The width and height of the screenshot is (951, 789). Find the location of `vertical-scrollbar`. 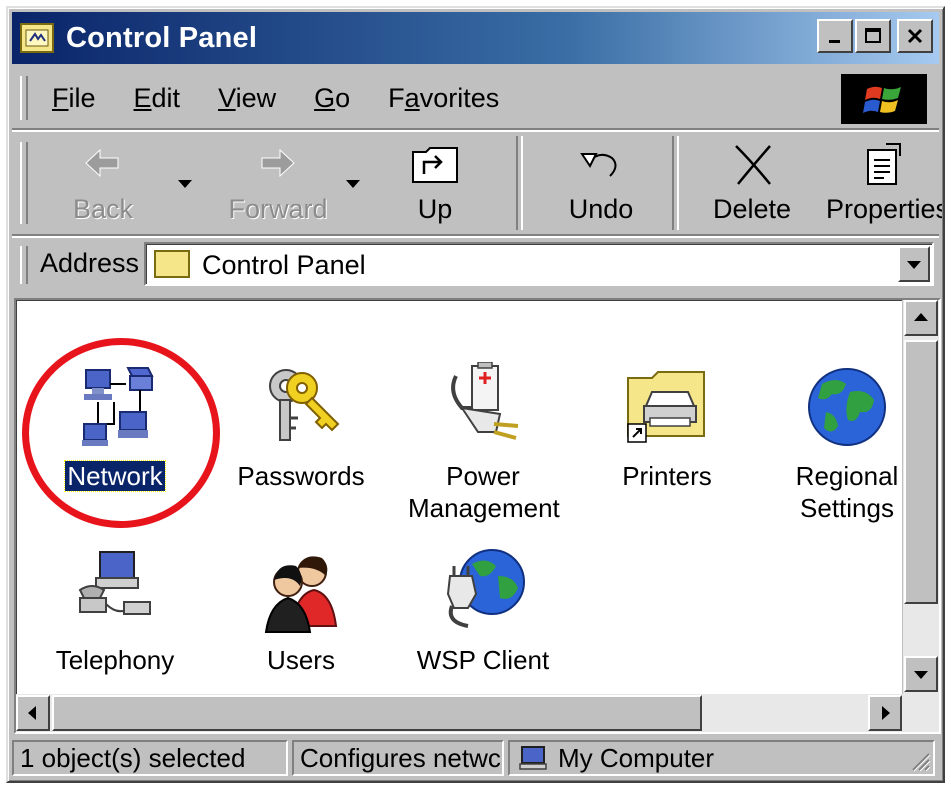

vertical-scrollbar is located at coordinates (920, 498).